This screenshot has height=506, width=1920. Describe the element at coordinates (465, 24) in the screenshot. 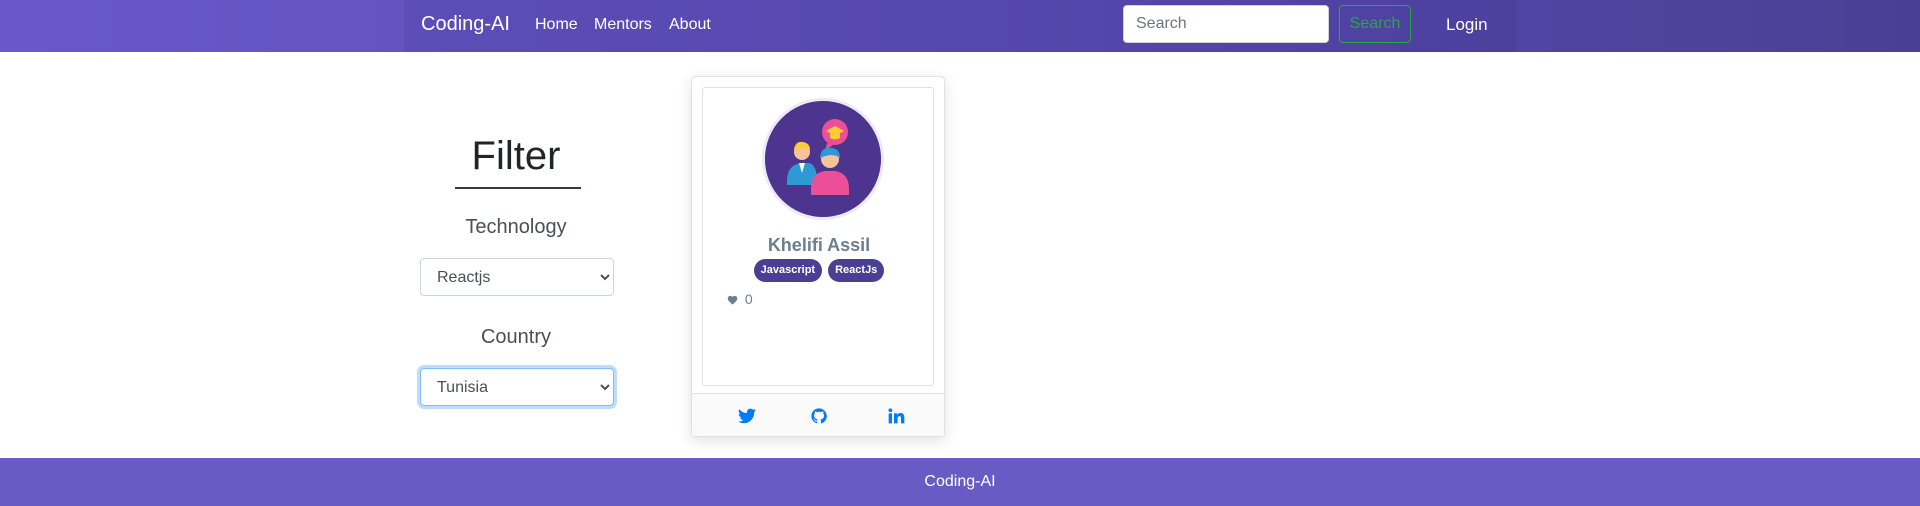

I see `brand-logo: Coding-AI` at that location.